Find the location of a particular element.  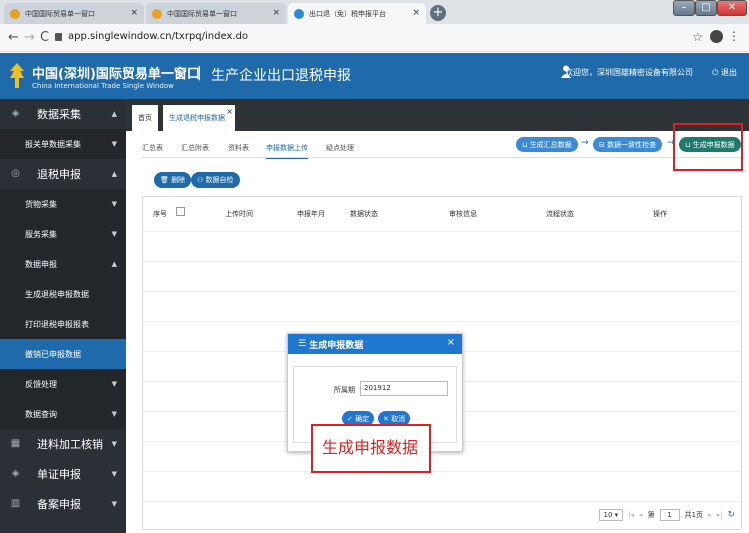

prev-page-icon: ◂ is located at coordinates (641, 515).